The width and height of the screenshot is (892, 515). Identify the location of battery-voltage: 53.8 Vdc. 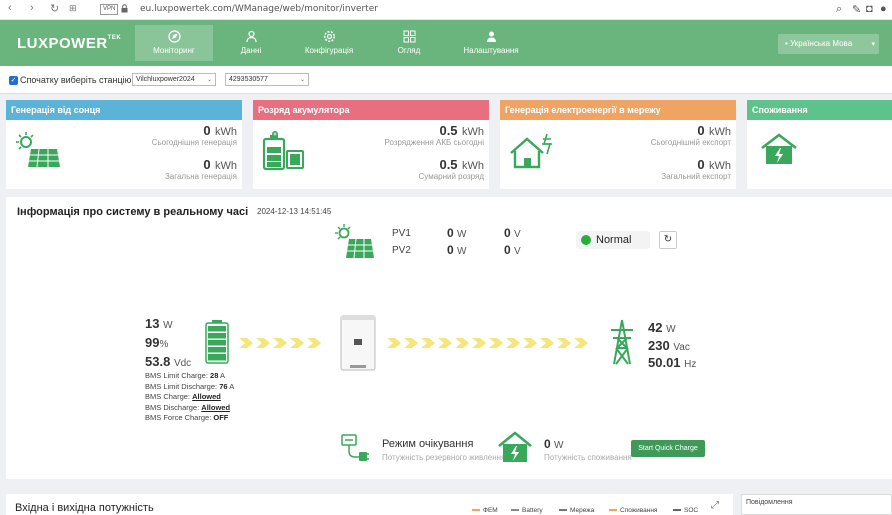
(168, 361).